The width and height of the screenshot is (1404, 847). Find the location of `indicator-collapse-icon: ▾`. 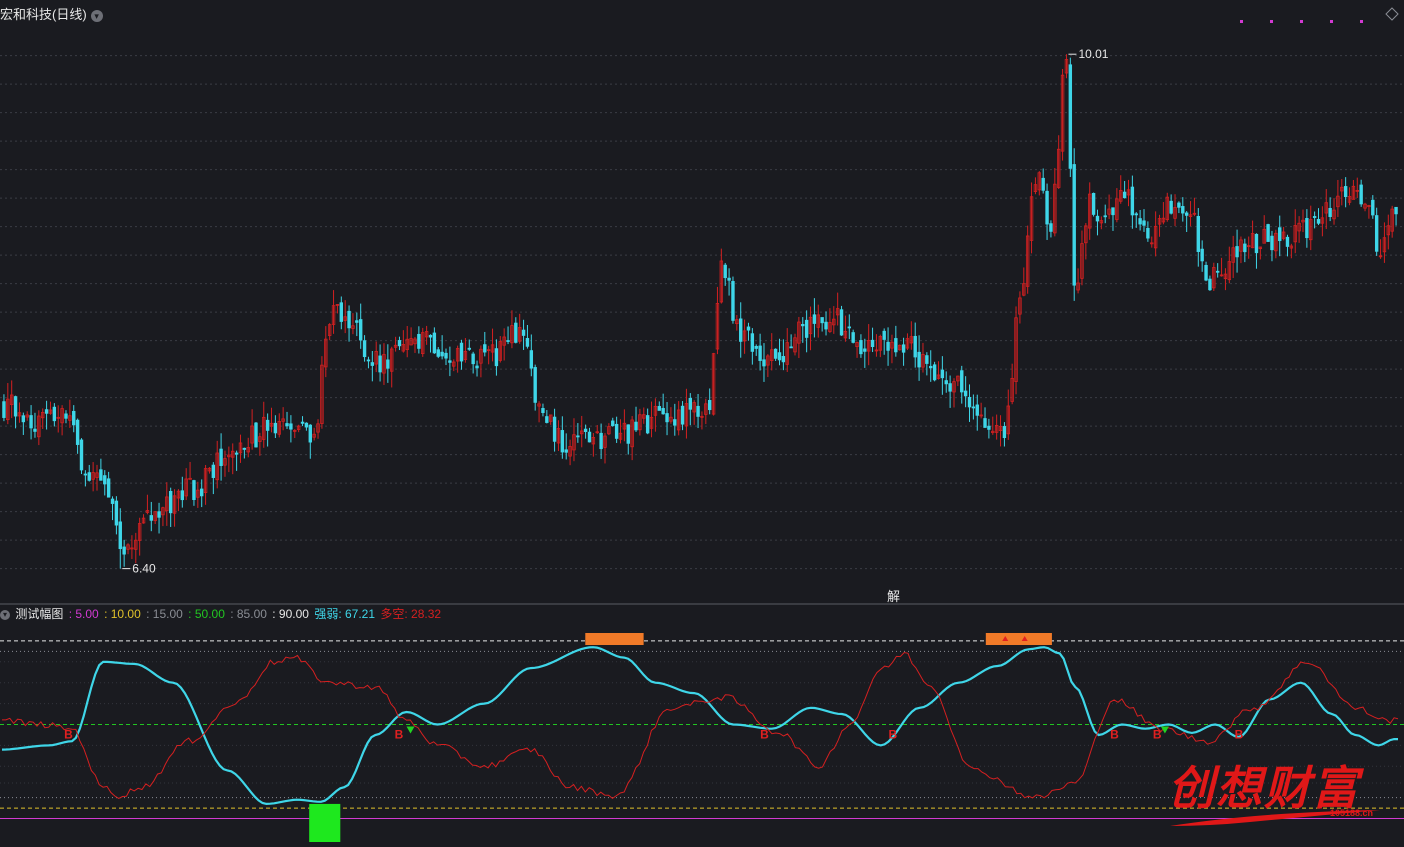

indicator-collapse-icon: ▾ is located at coordinates (5, 614).